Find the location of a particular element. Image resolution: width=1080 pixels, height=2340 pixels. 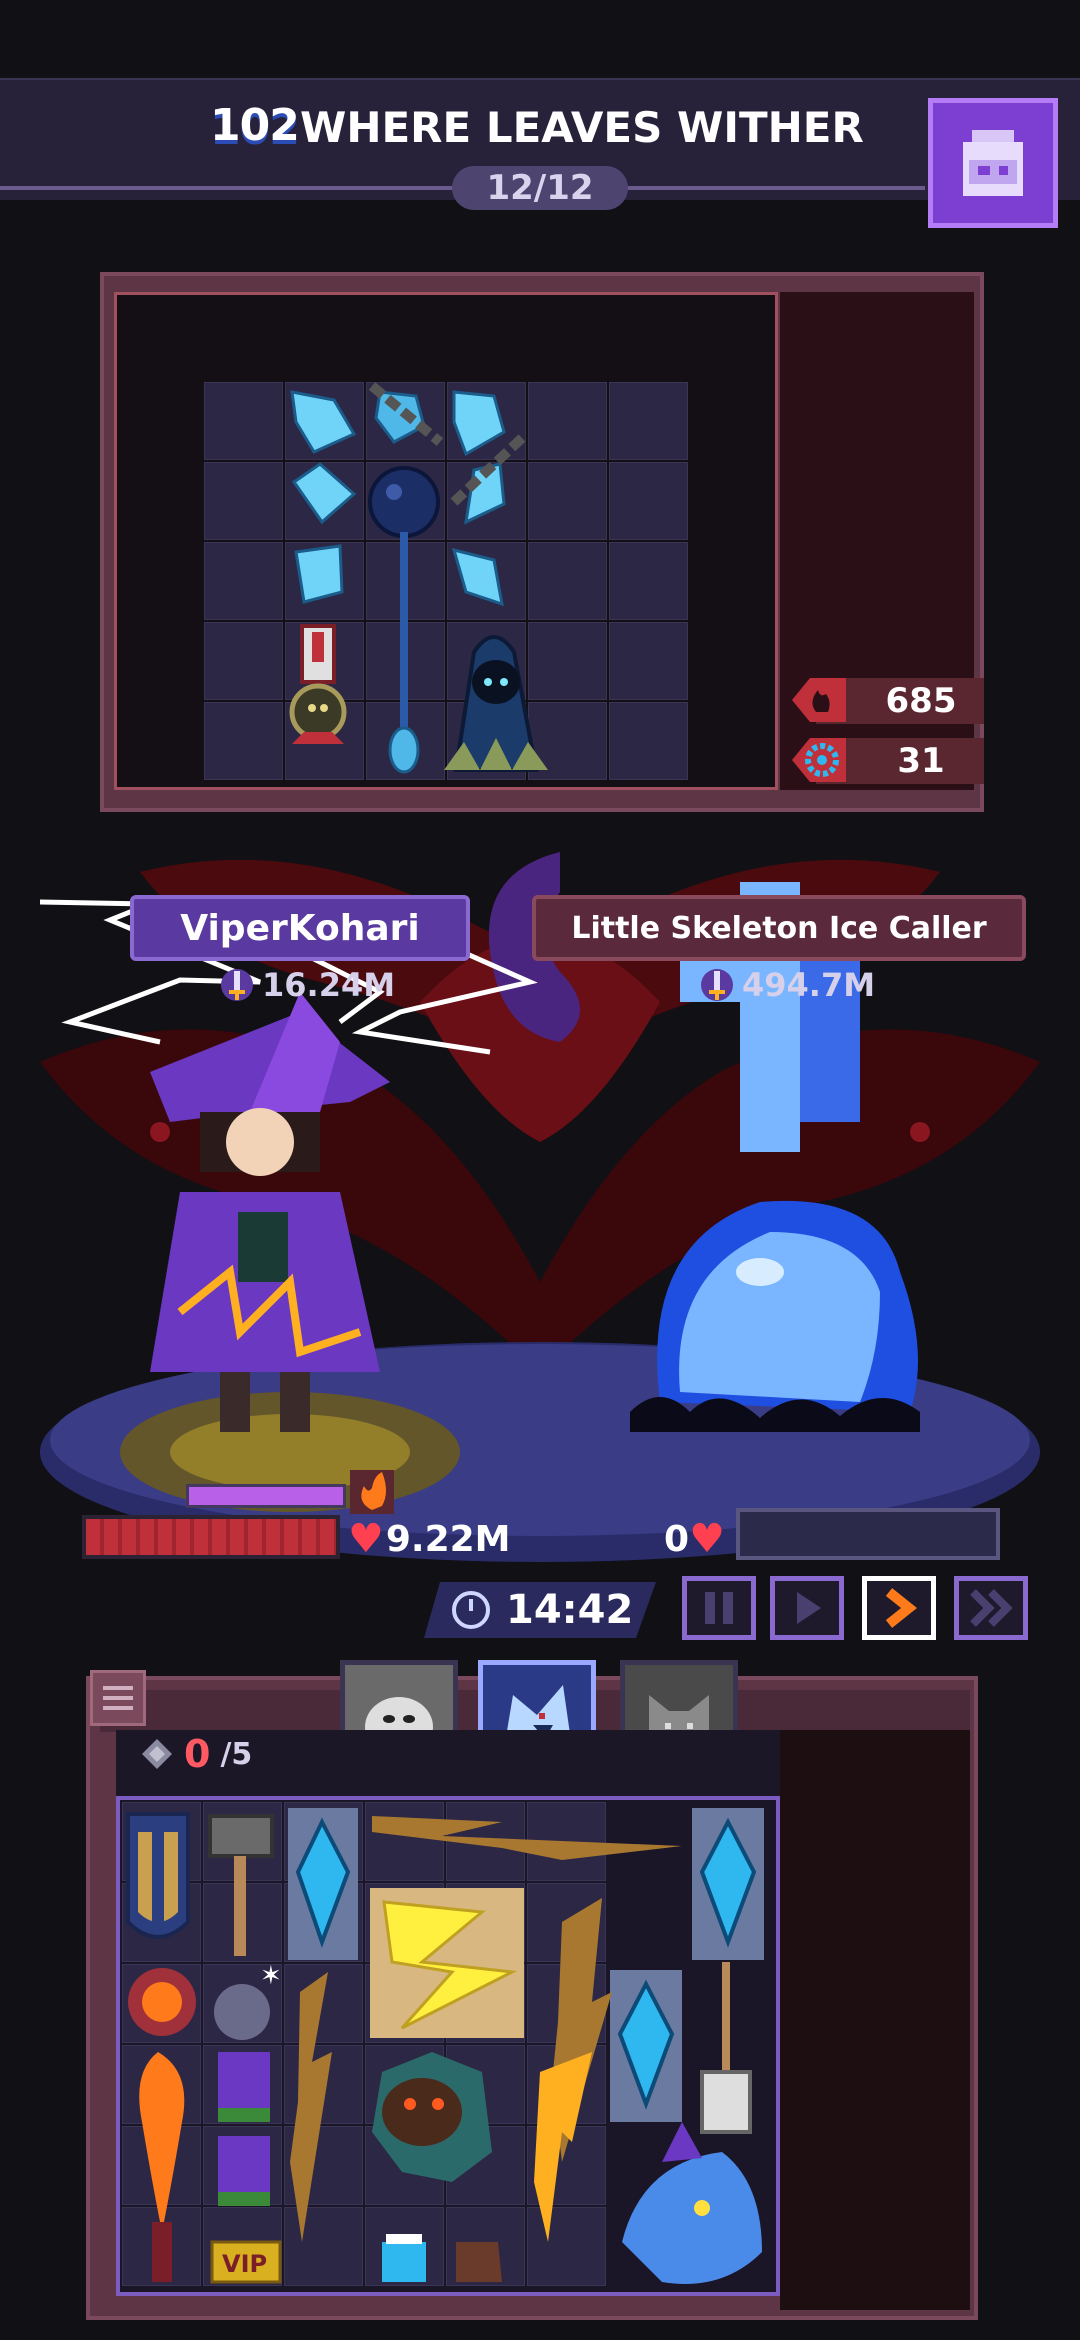

player-hp-bar is located at coordinates (211, 1537).